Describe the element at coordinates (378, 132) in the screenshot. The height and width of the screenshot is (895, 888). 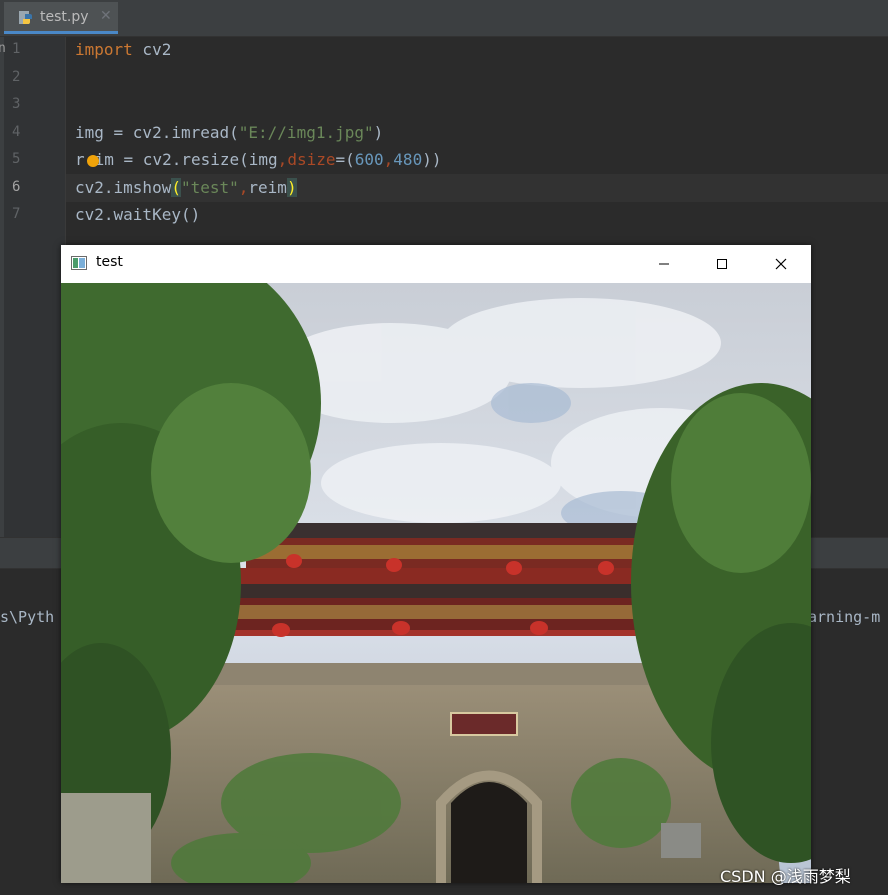
I see `code-text: )` at that location.